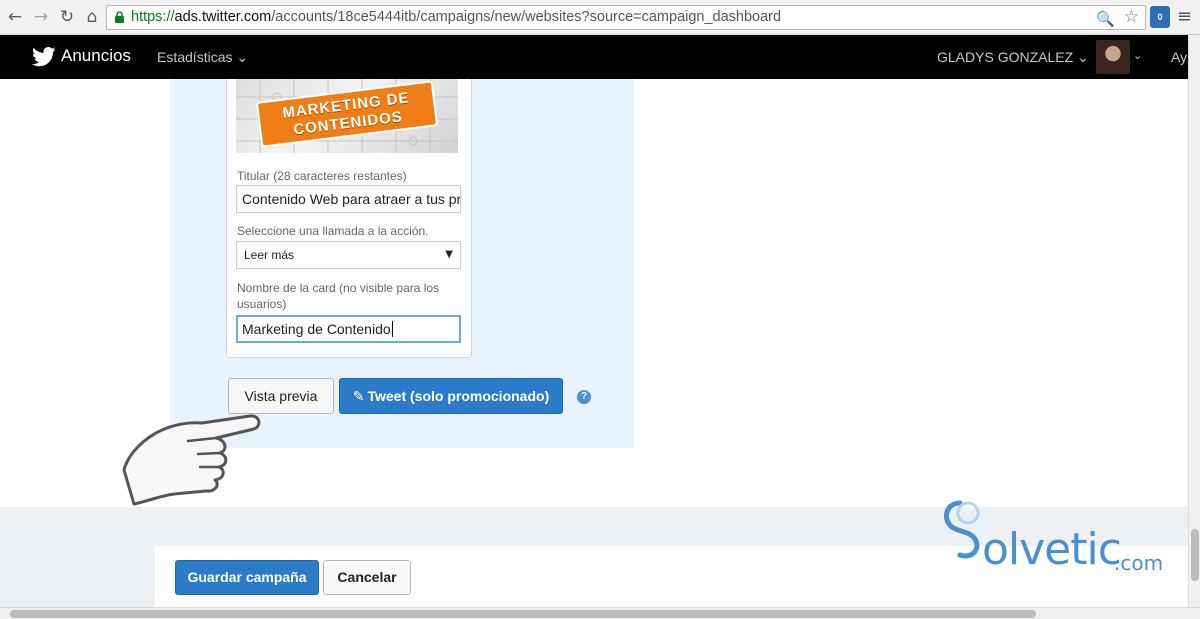 This screenshot has width=1200, height=619. Describe the element at coordinates (584, 397) in the screenshot. I see `help-icon: ?` at that location.